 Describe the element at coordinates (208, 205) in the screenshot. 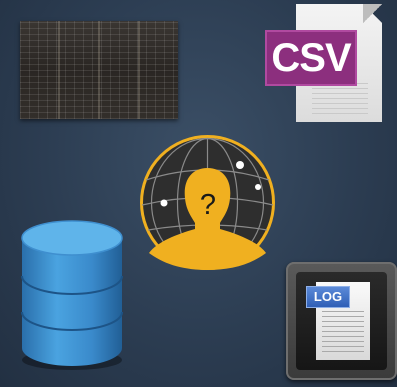

I see `unknown-user-question-mark: ?` at that location.